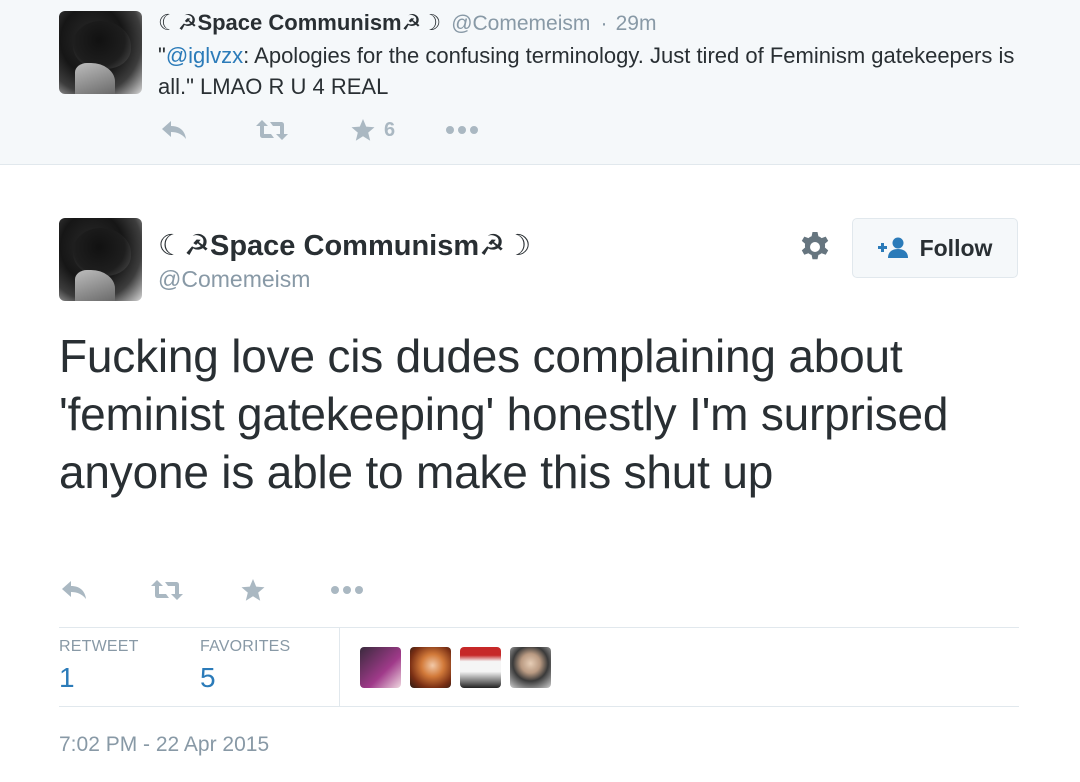 The height and width of the screenshot is (782, 1080). I want to click on tweet-stats: RETWEET 1 FAVORITES 5, so click(539, 667).